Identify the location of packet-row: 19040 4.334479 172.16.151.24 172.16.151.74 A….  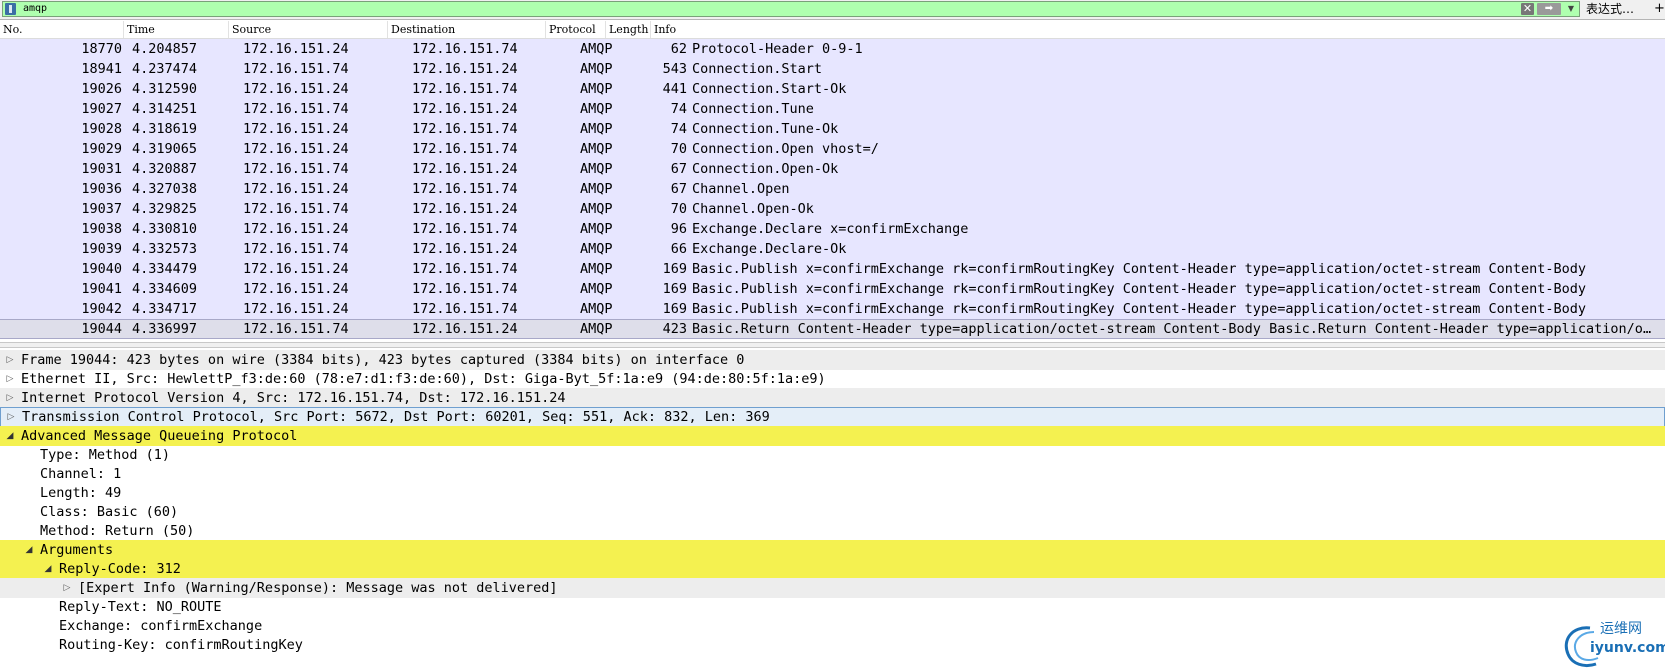
(832, 269).